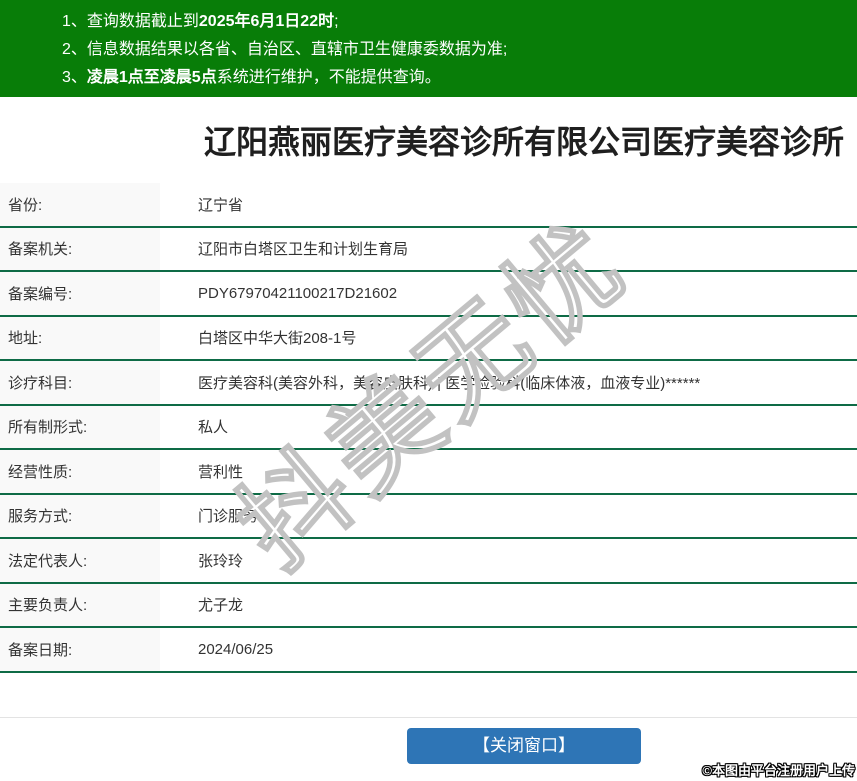 This screenshot has height=781, width=857. What do you see at coordinates (80, 649) in the screenshot?
I see `field-label: 备案日期:` at bounding box center [80, 649].